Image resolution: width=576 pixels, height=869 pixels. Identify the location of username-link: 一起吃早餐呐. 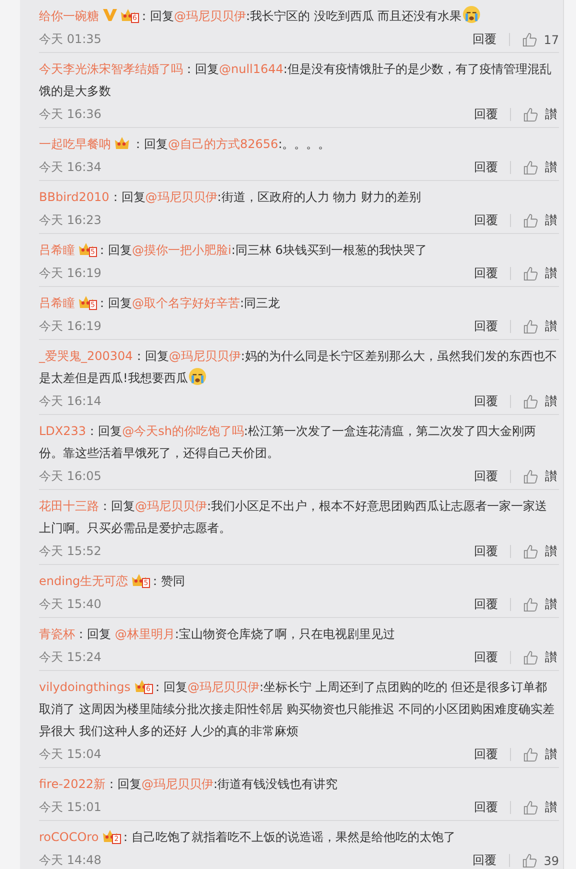
(75, 144).